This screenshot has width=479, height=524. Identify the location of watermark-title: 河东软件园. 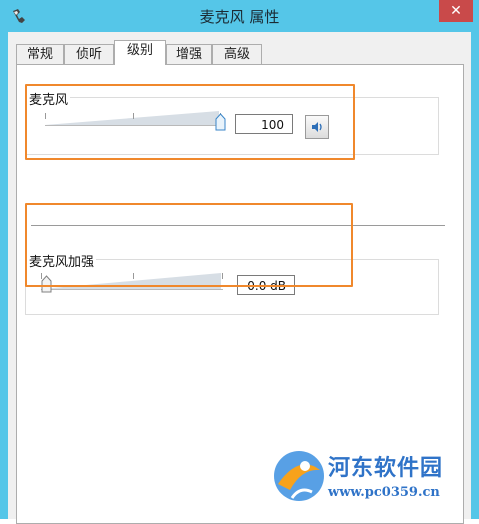
(386, 468).